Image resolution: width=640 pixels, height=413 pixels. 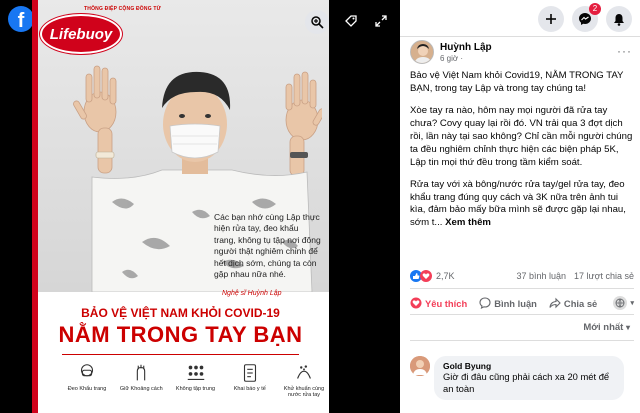 What do you see at coordinates (515, 303) in the screenshot?
I see `comment-label: Bình luận` at bounding box center [515, 303].